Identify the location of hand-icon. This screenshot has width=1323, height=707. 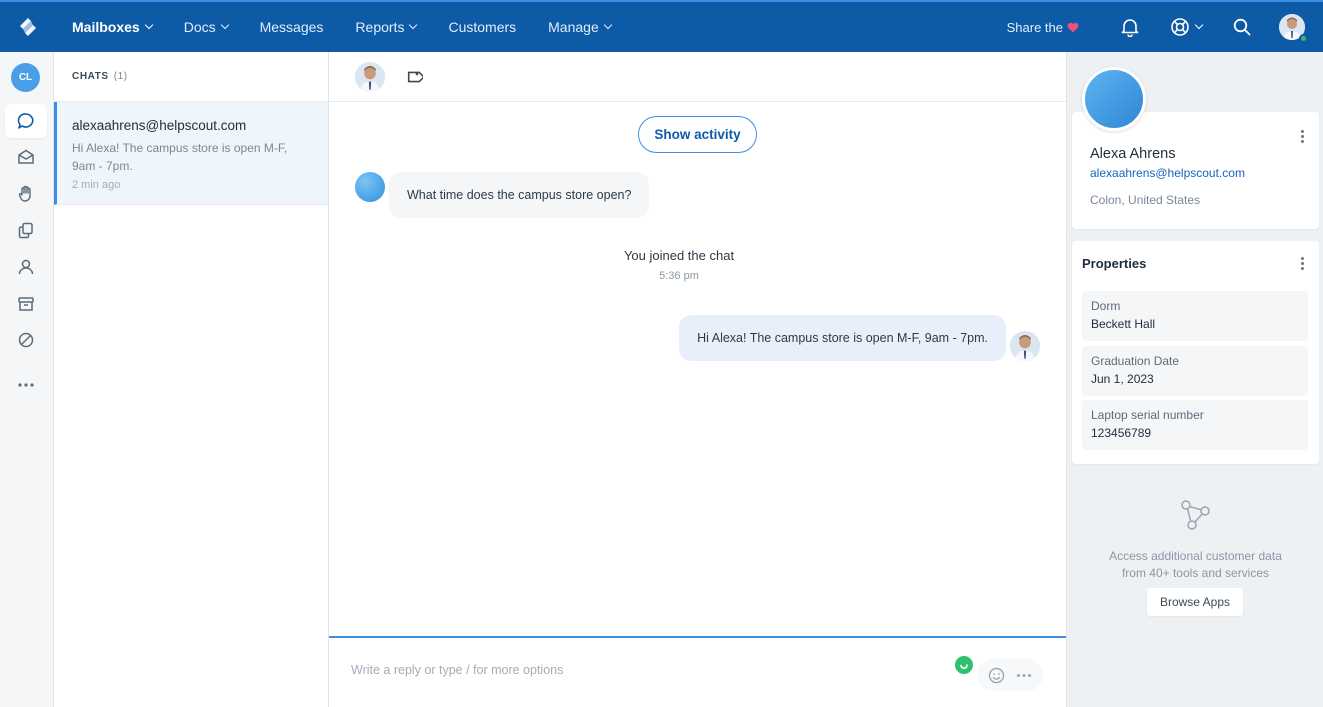
(26, 194).